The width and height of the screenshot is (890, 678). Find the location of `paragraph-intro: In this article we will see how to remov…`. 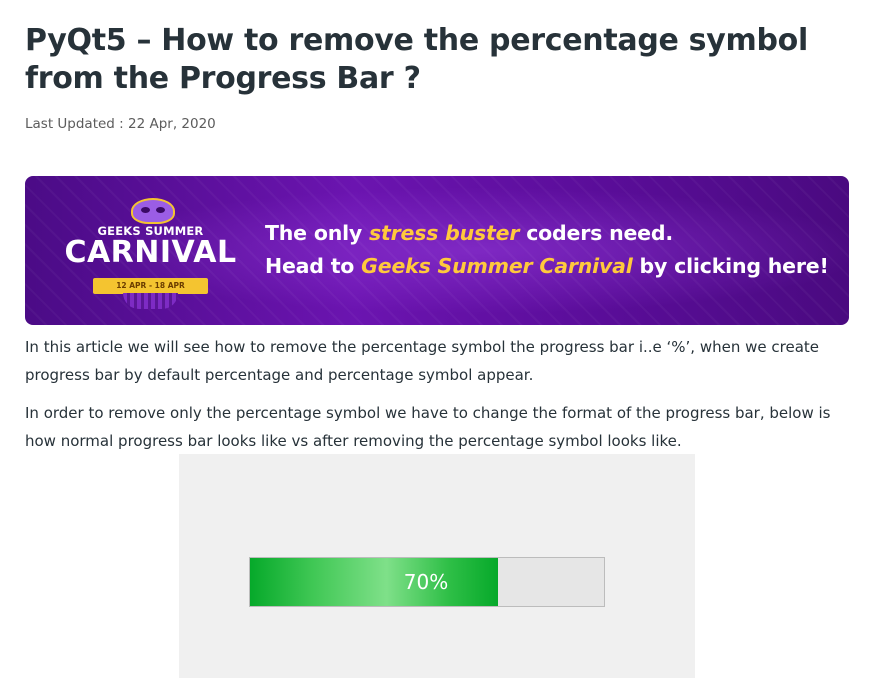

paragraph-intro: In this article we will see how to remov… is located at coordinates (422, 361).